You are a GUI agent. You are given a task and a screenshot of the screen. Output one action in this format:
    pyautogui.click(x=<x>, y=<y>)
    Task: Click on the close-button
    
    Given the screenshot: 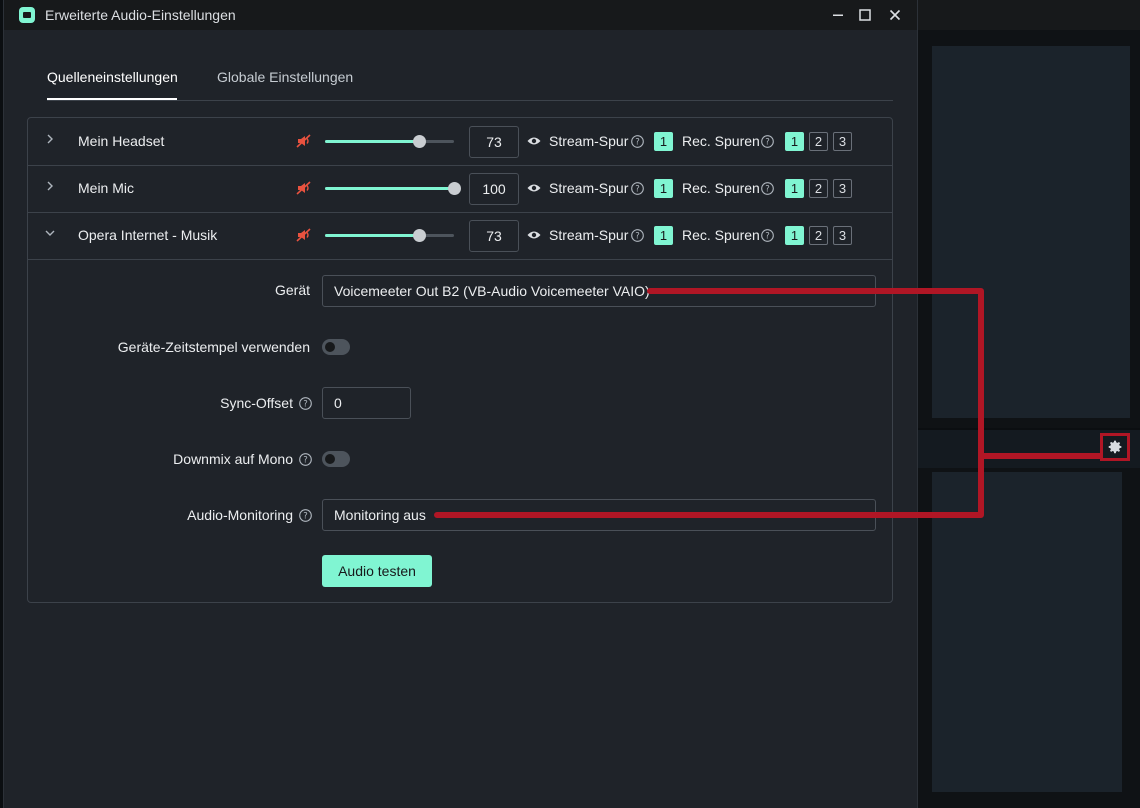 What is the action you would take?
    pyautogui.click(x=895, y=15)
    